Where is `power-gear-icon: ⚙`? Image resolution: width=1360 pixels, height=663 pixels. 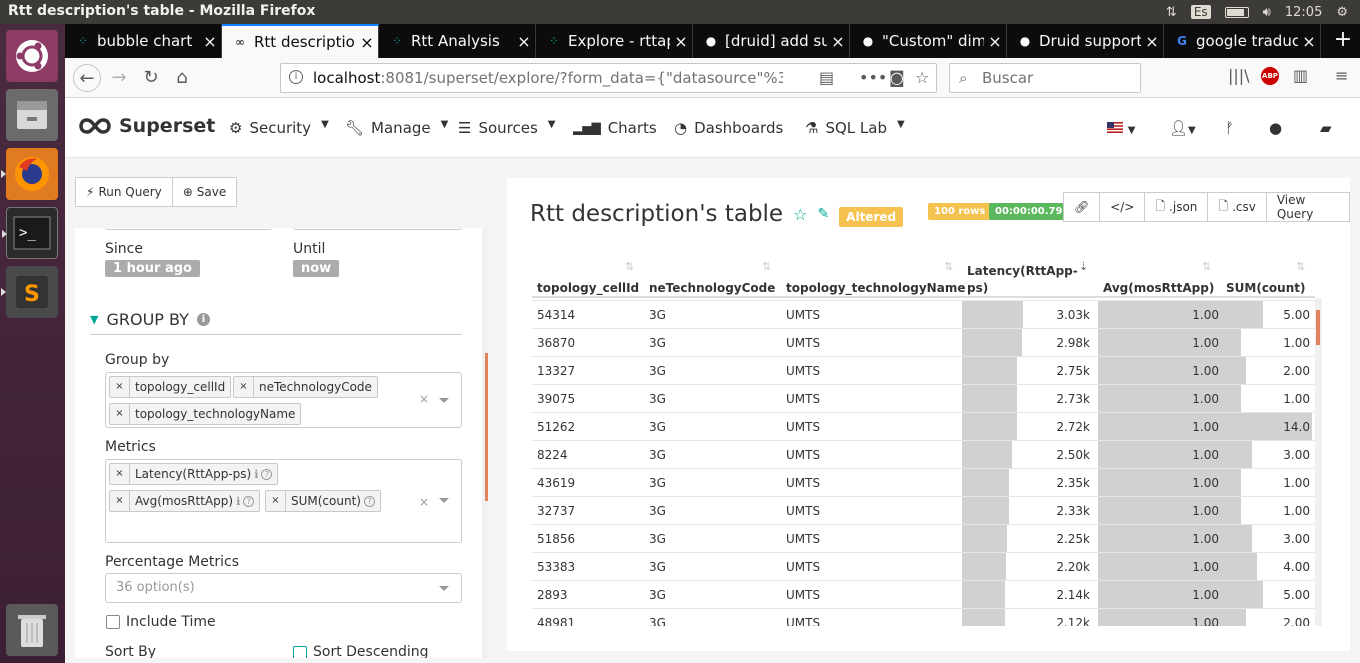 power-gear-icon: ⚙ is located at coordinates (1342, 12).